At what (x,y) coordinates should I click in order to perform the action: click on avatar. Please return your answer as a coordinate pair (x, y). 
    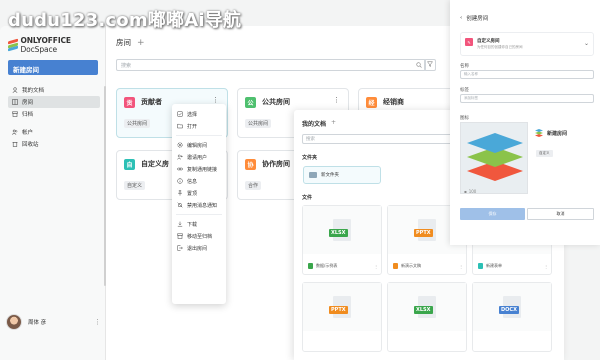
    Looking at the image, I should click on (14, 322).